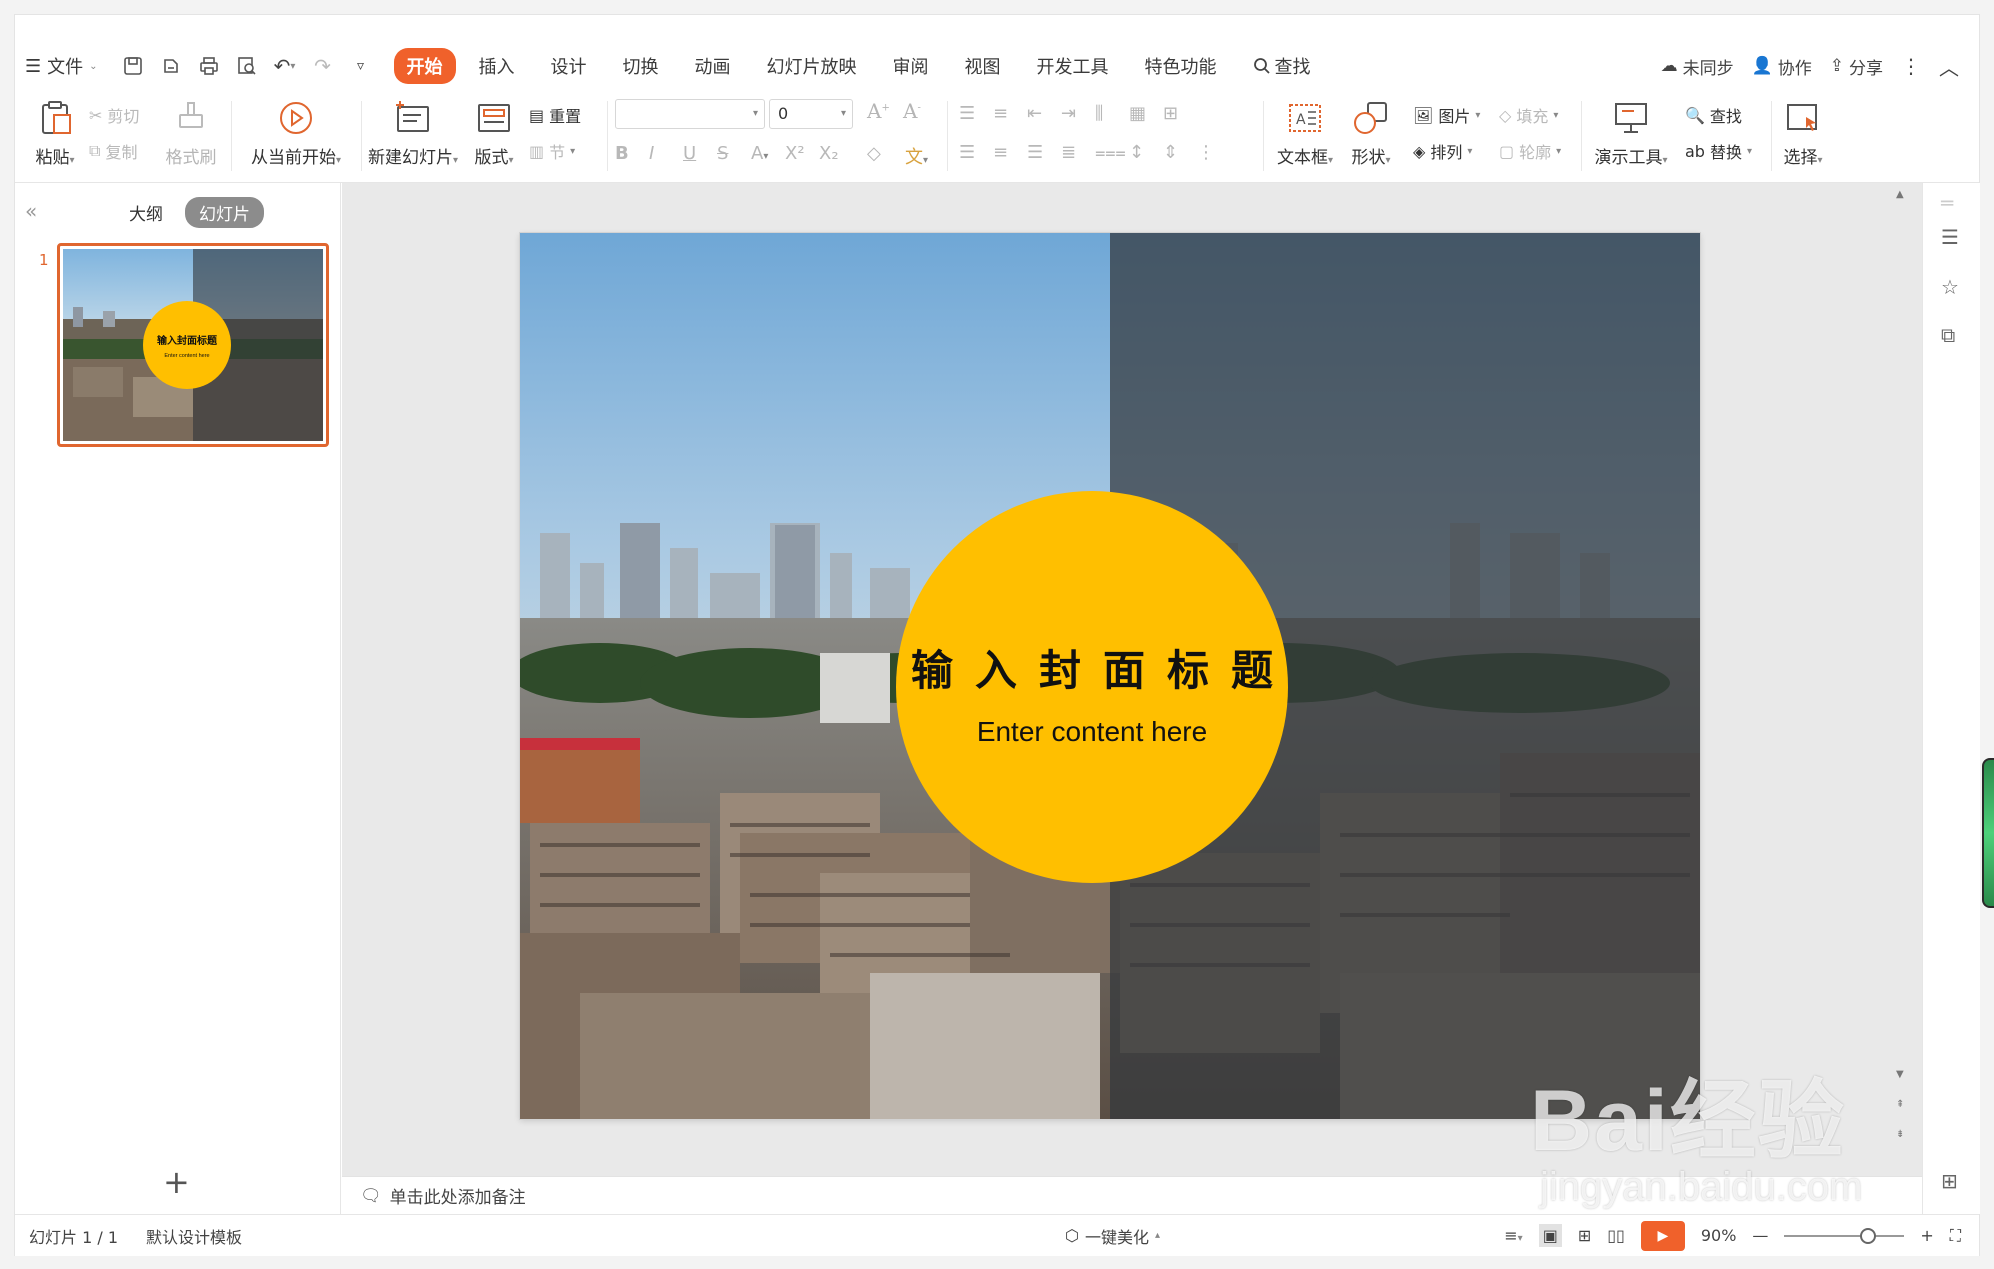 The image size is (1994, 1269). What do you see at coordinates (976, 113) in the screenshot?
I see `bullets-icon: ☰` at bounding box center [976, 113].